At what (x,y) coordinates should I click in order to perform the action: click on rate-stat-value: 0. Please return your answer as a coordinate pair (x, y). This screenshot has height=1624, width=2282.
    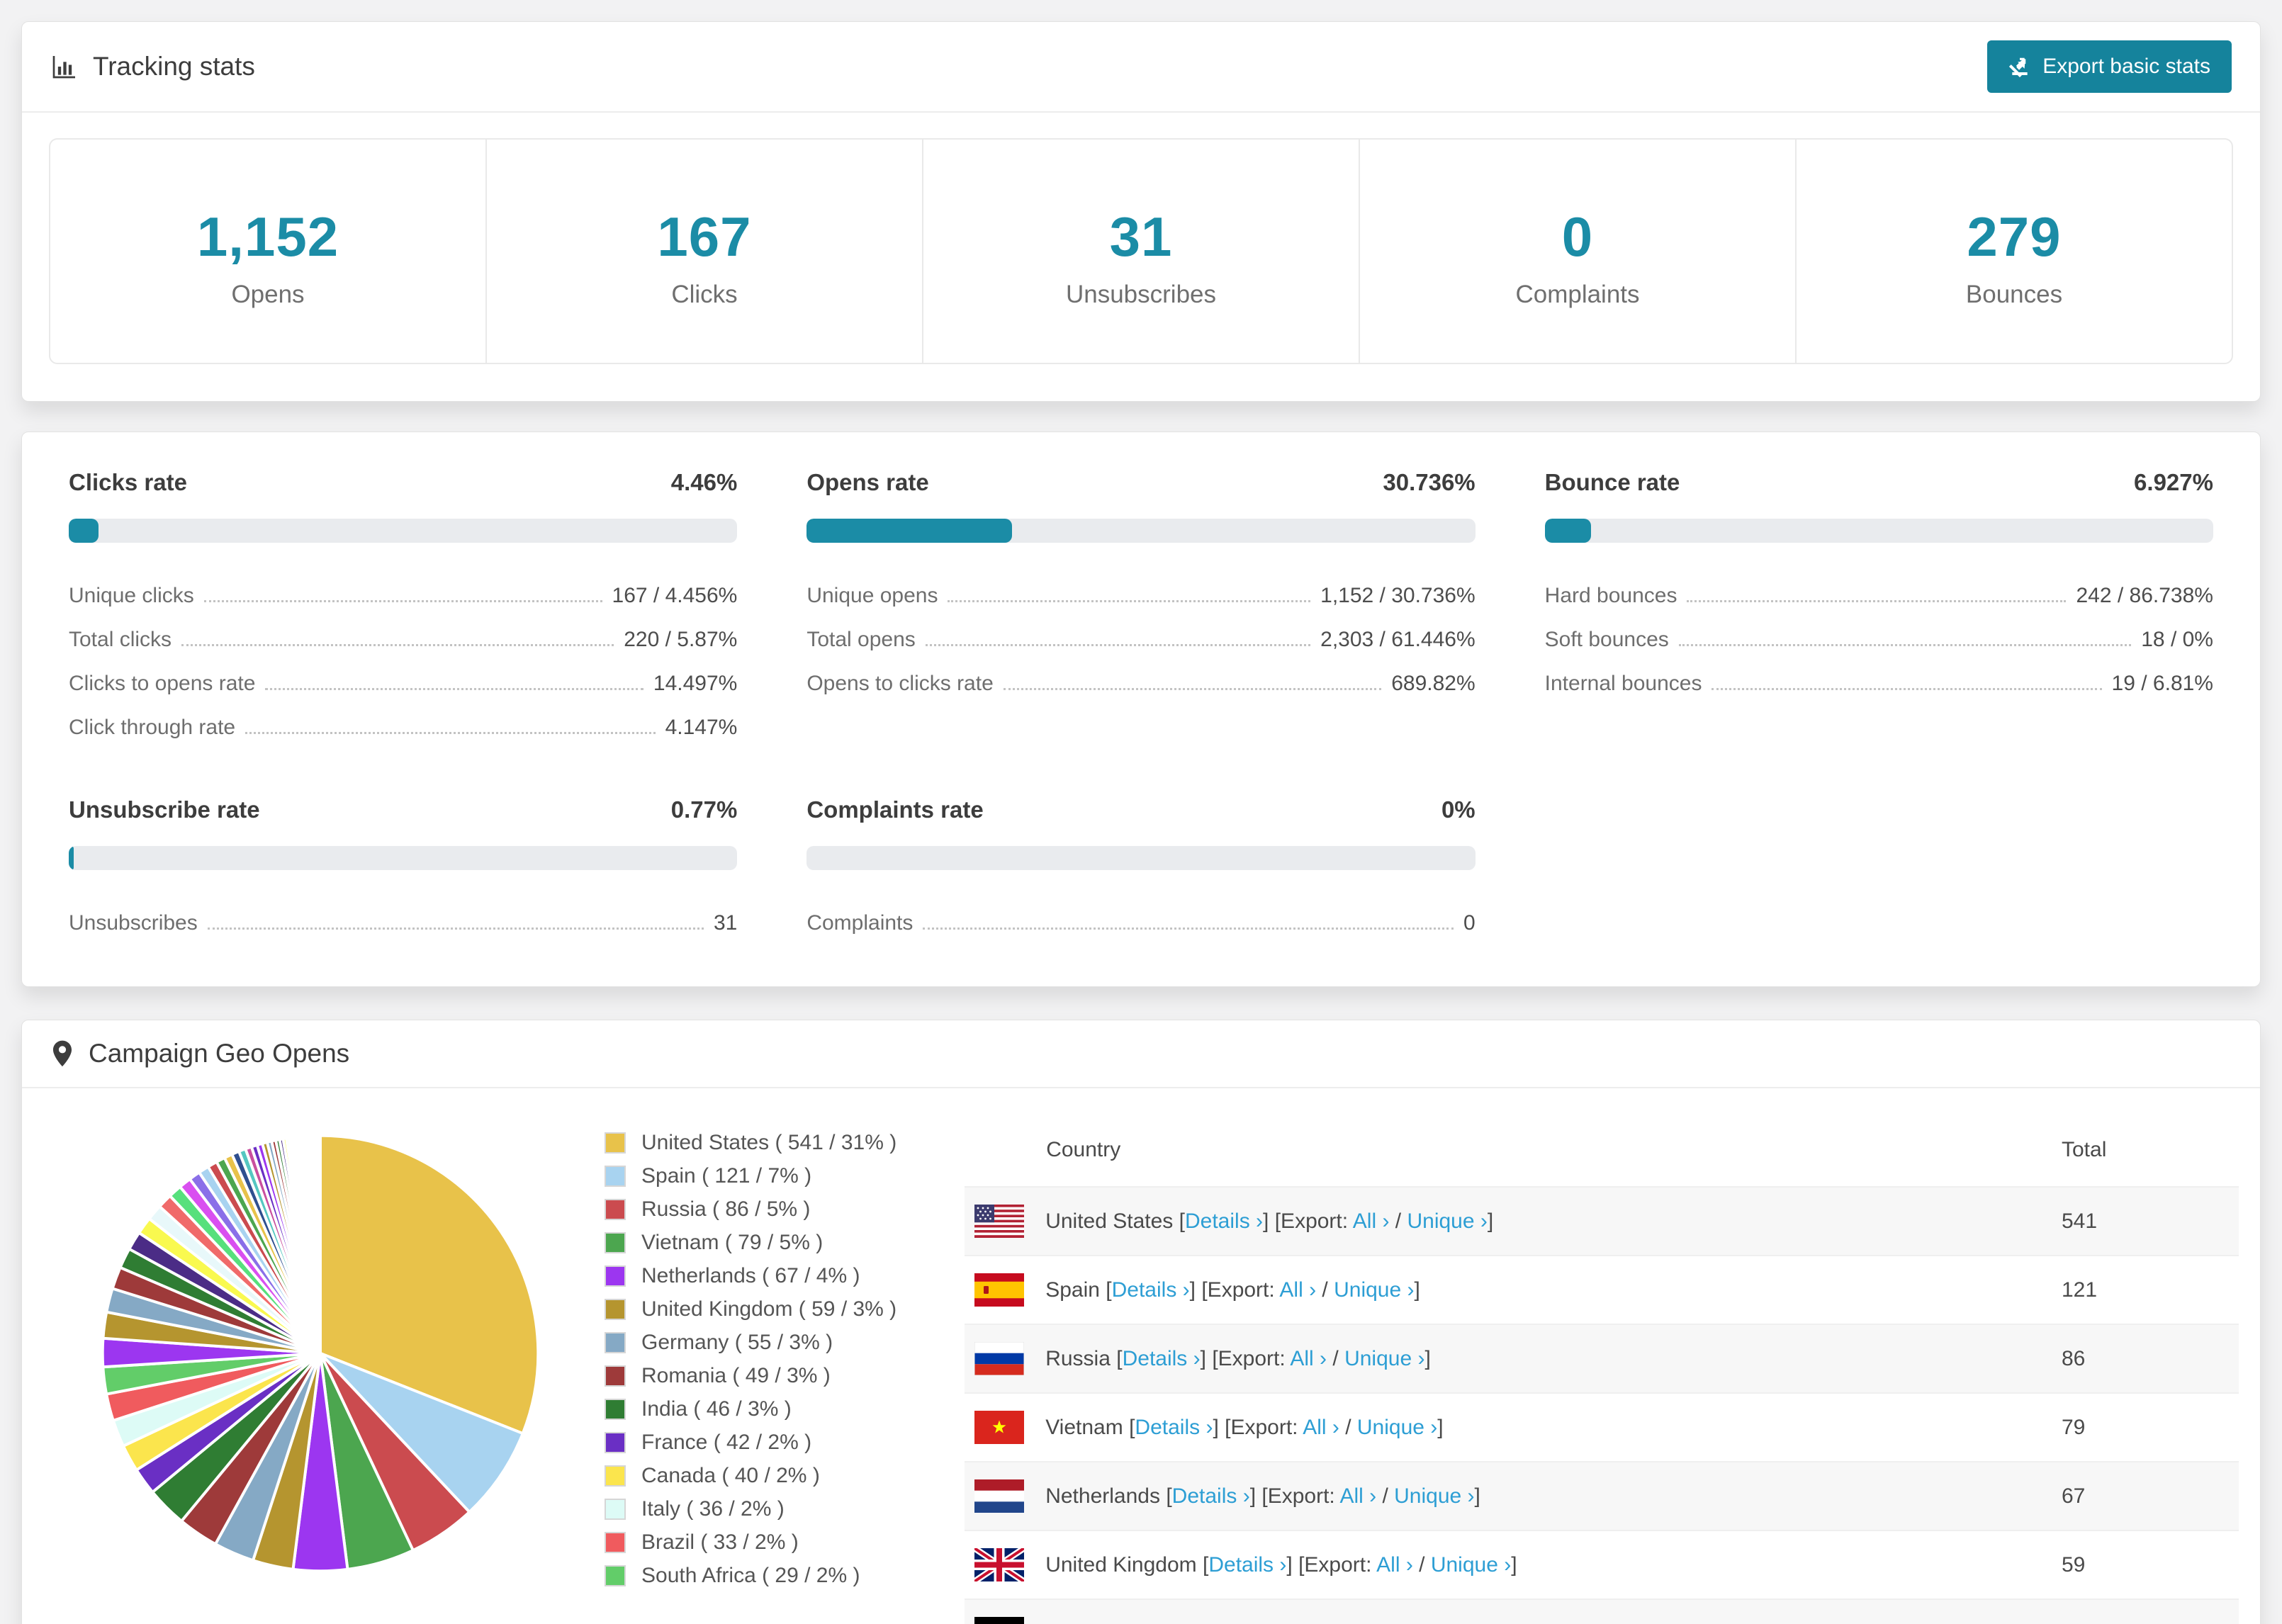
    Looking at the image, I should click on (1470, 923).